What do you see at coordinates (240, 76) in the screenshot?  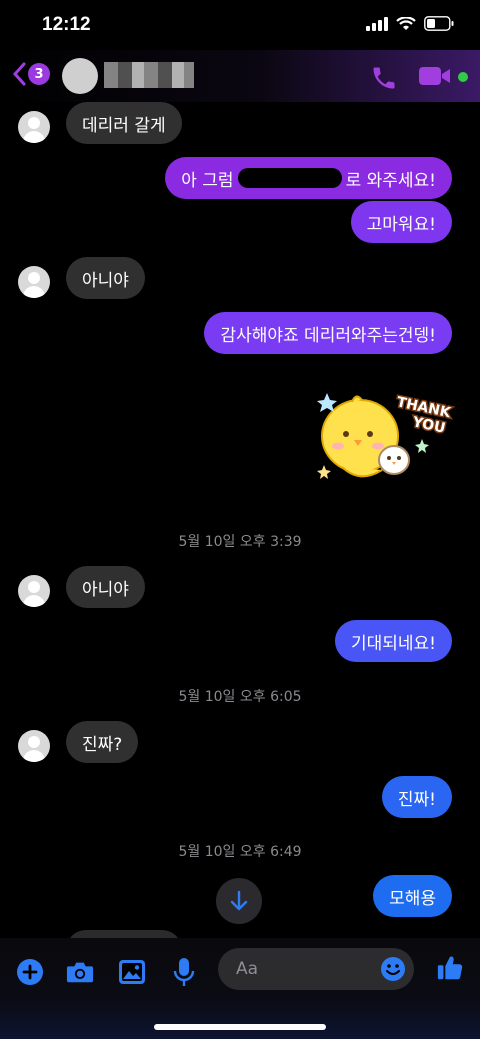 I see `chat-header: 3` at bounding box center [240, 76].